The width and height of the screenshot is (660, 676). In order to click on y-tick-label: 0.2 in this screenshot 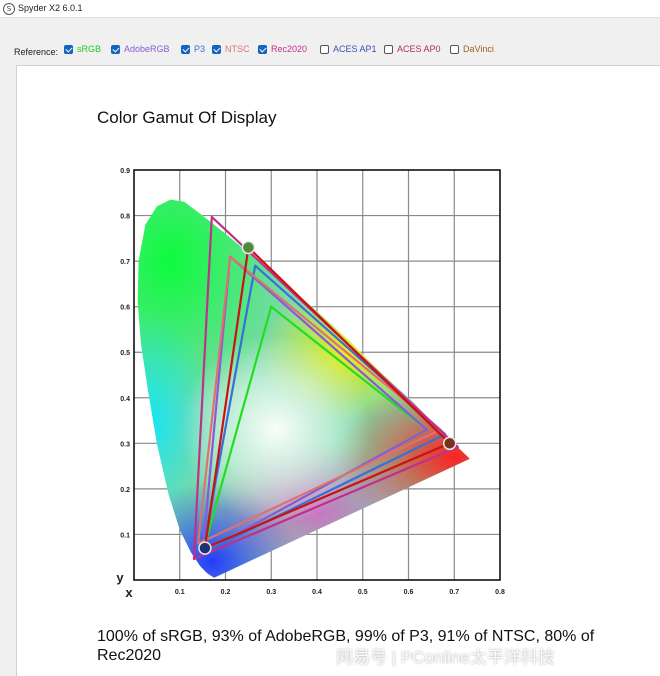, I will do `click(125, 490)`.